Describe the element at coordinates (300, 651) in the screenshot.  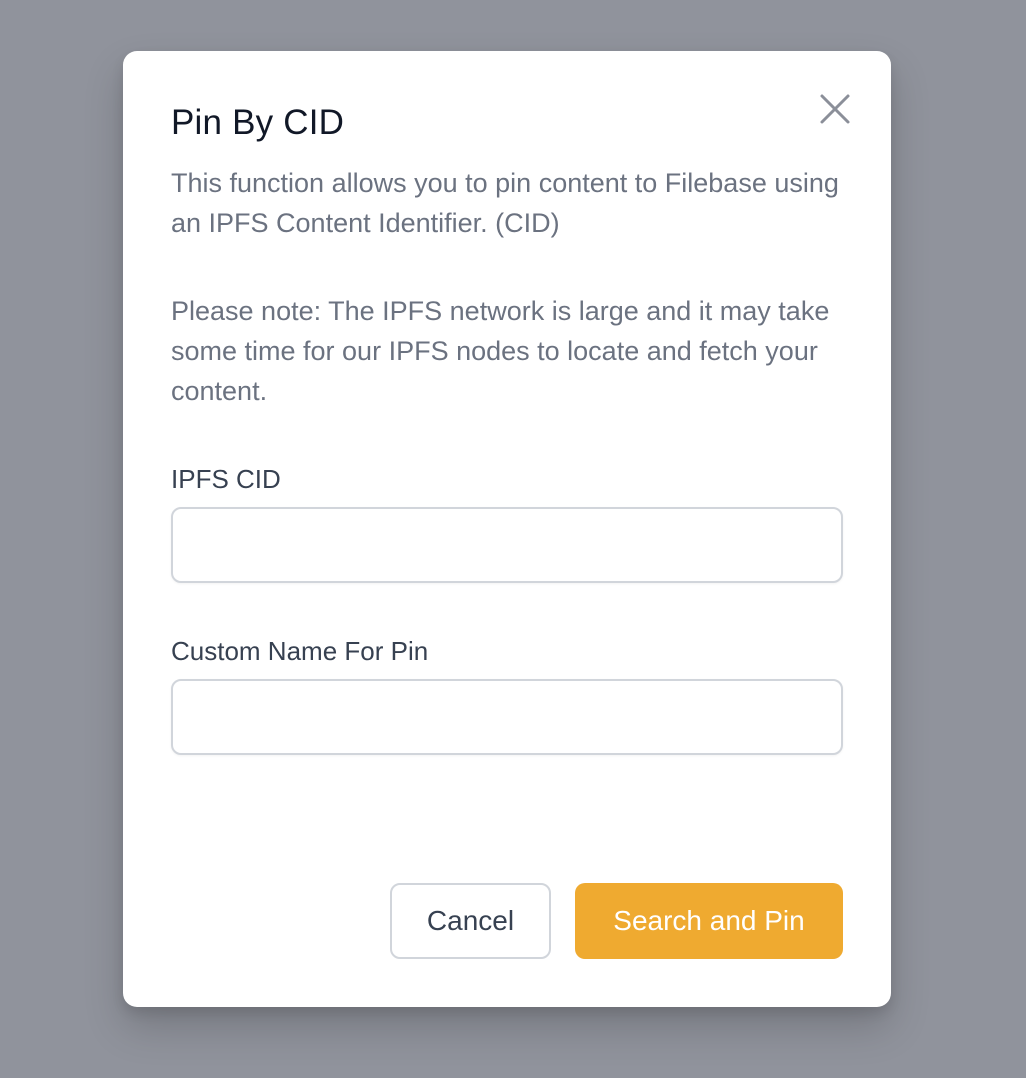
I see `custom-name-label: Custom Name For Pin` at that location.